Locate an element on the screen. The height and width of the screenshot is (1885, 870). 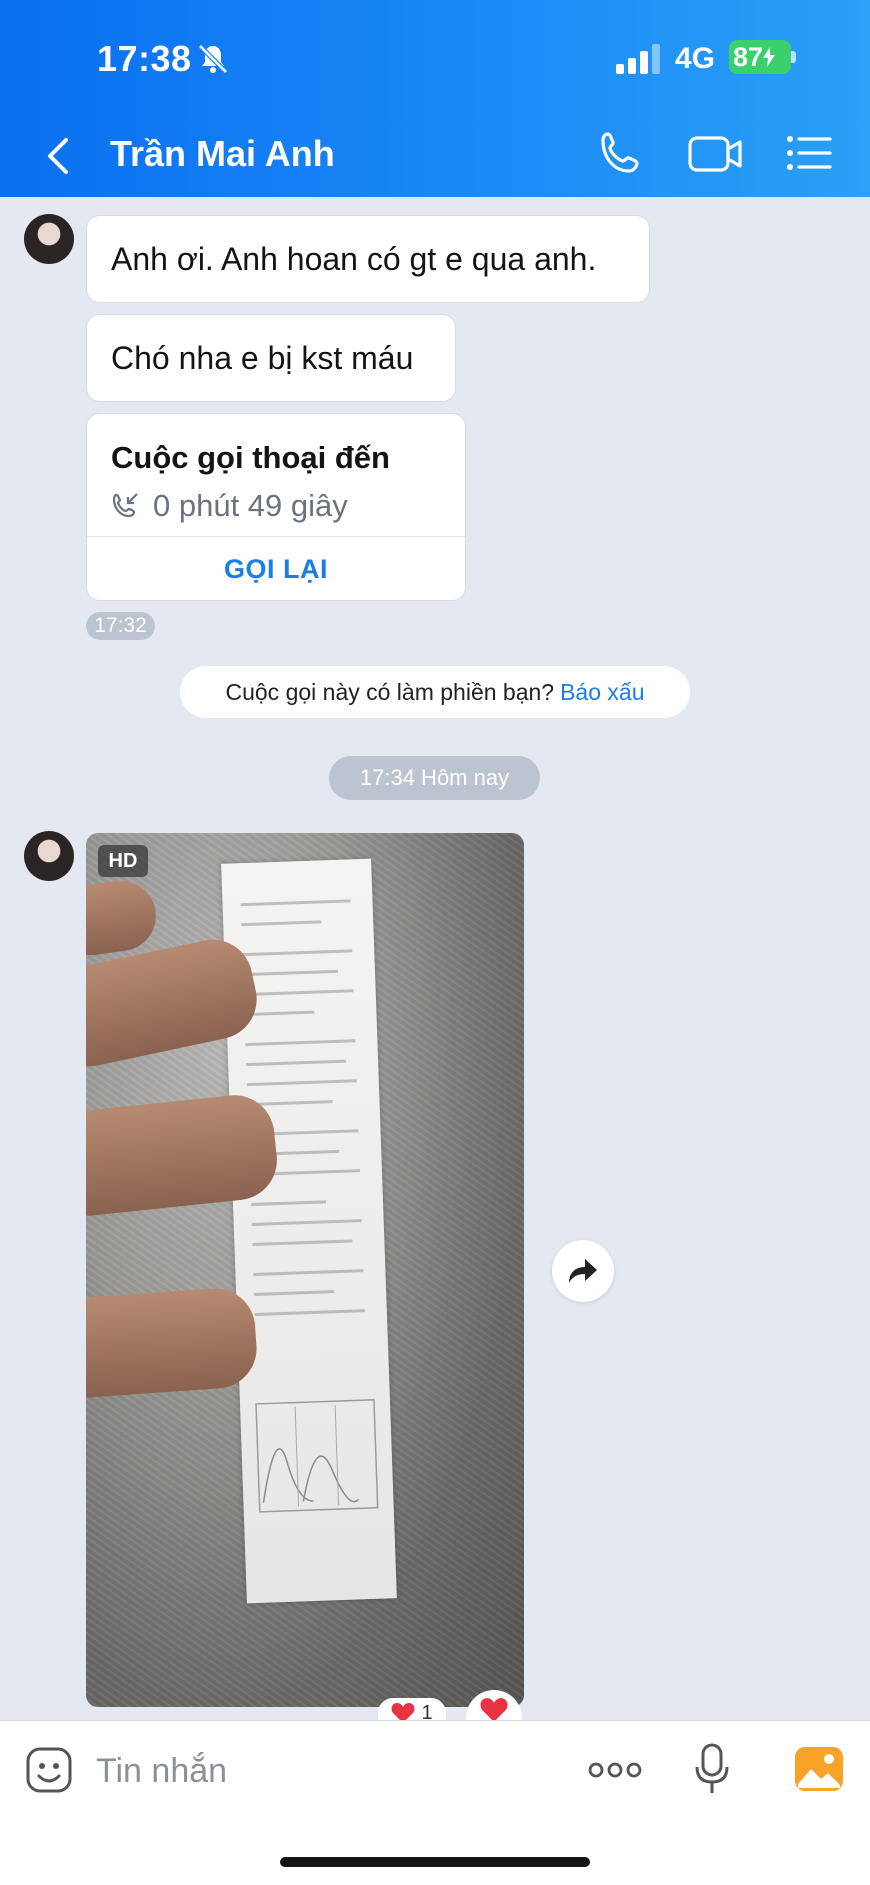
message-bubble: Chó nha e bị kst máu is located at coordinates (271, 358).